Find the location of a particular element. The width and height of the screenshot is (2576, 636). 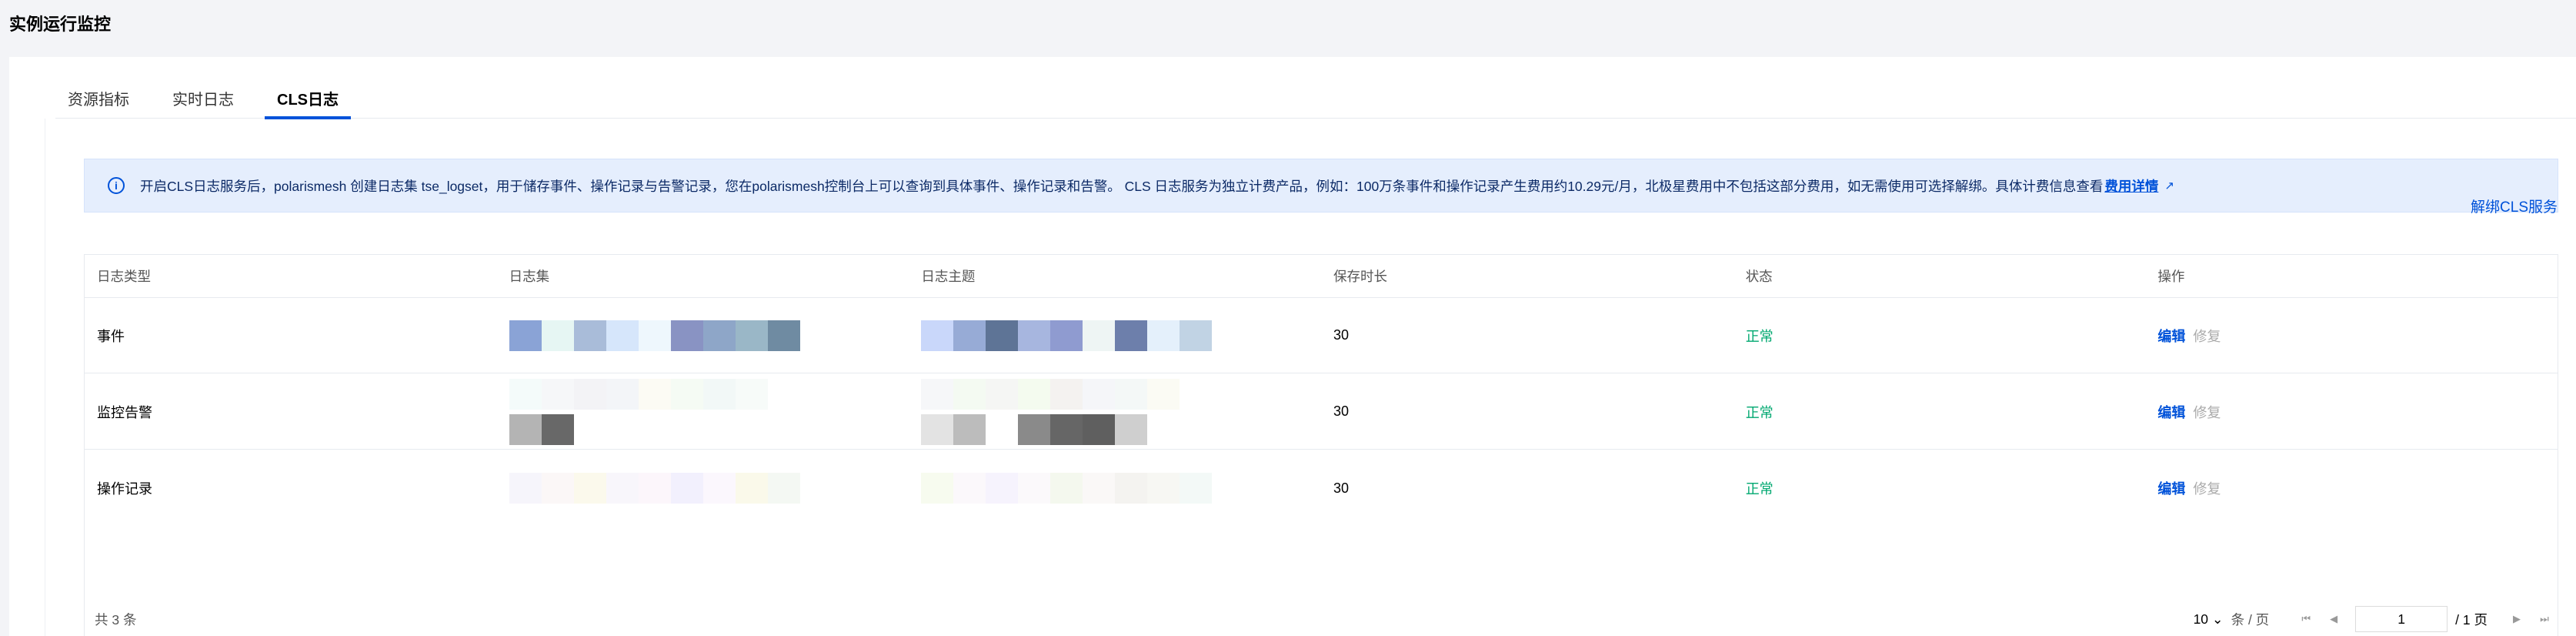

prev-page-icon: ◀ is located at coordinates (2334, 619).